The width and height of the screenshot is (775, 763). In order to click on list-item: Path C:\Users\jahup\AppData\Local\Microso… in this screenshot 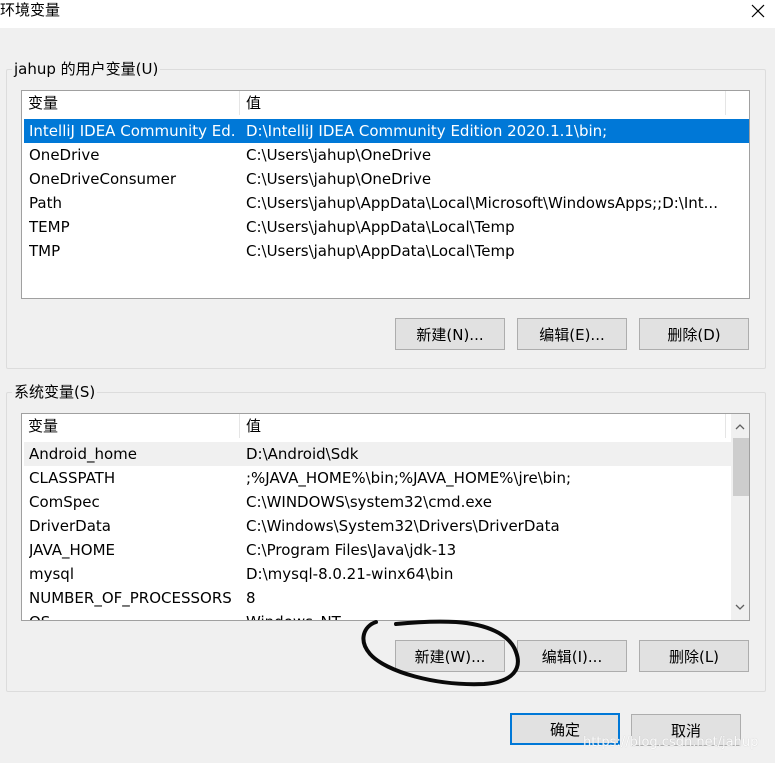, I will do `click(386, 203)`.